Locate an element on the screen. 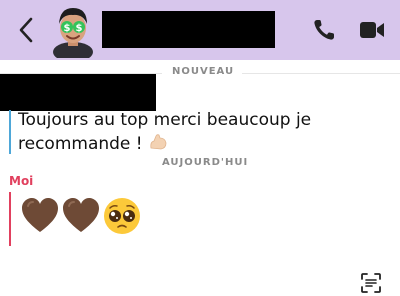  back-button is located at coordinates (26, 30).